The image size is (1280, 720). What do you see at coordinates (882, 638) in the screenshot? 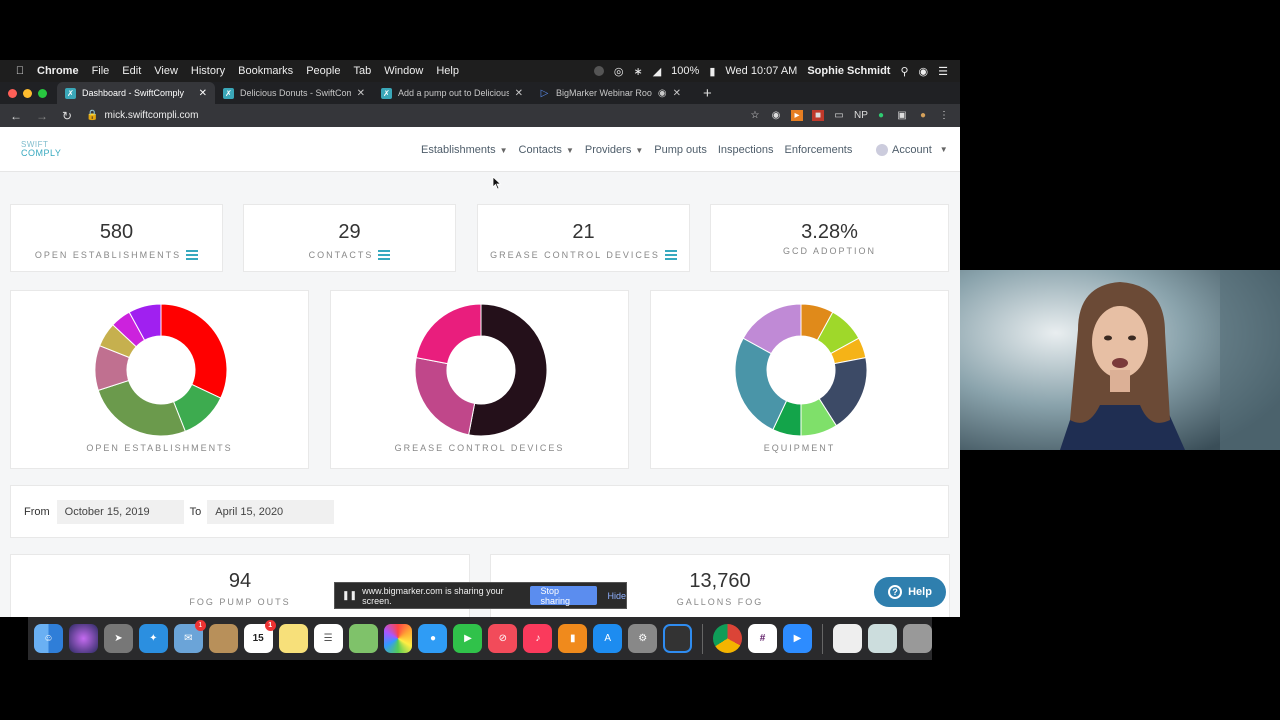
I see `screenshot-icon` at bounding box center [882, 638].